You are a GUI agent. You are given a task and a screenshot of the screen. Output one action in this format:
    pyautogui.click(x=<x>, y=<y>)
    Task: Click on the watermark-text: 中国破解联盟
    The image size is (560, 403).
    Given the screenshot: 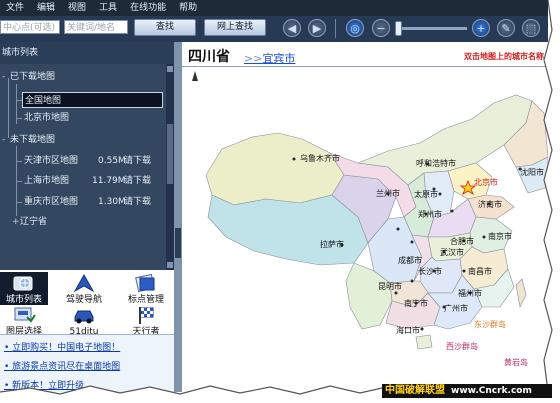 What is the action you would take?
    pyautogui.click(x=415, y=390)
    